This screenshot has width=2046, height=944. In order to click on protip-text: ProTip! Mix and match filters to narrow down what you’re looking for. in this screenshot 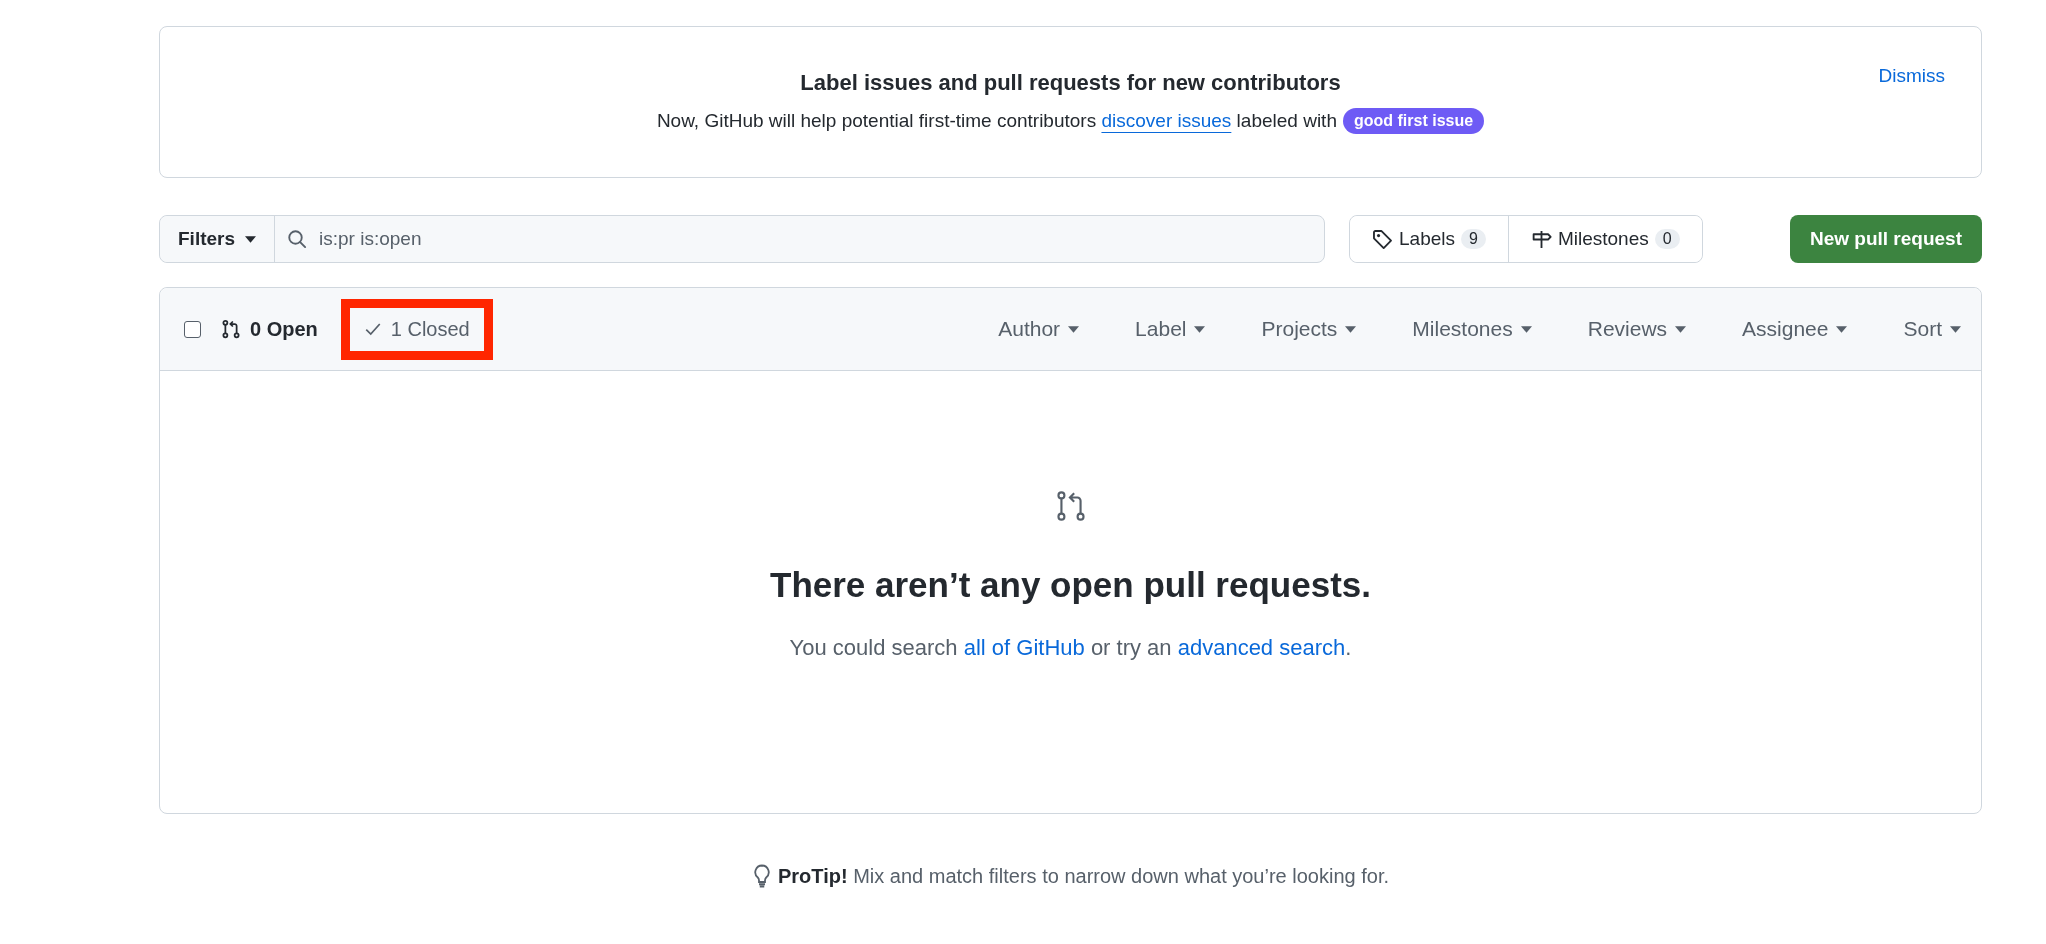, I will do `click(1083, 876)`.